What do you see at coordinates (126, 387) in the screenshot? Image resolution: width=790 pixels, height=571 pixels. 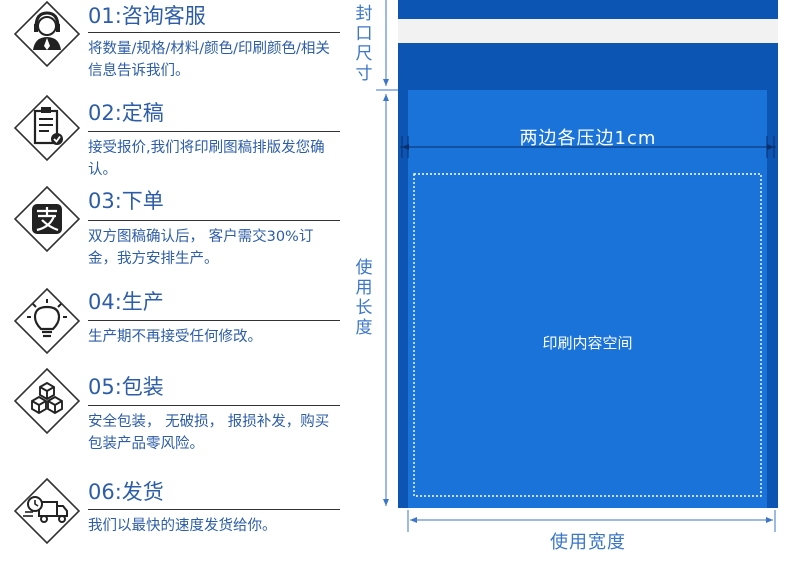 I see `step-title: 05:包装` at bounding box center [126, 387].